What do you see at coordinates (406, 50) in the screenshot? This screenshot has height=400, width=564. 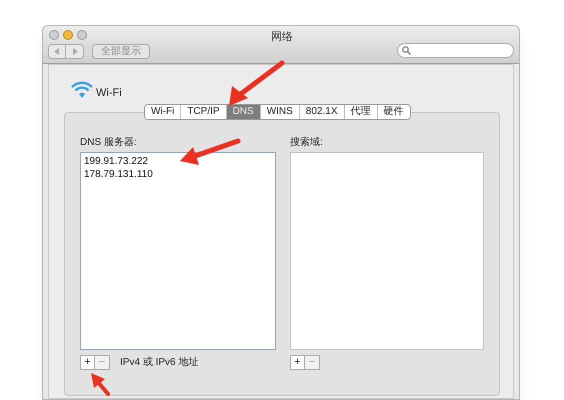 I see `search-icon` at bounding box center [406, 50].